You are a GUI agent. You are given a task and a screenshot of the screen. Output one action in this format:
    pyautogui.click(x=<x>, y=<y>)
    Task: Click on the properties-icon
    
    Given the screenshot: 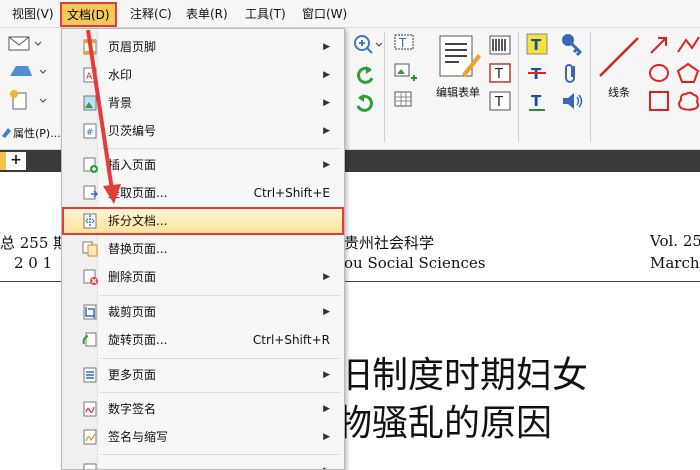 What is the action you would take?
    pyautogui.click(x=6, y=133)
    